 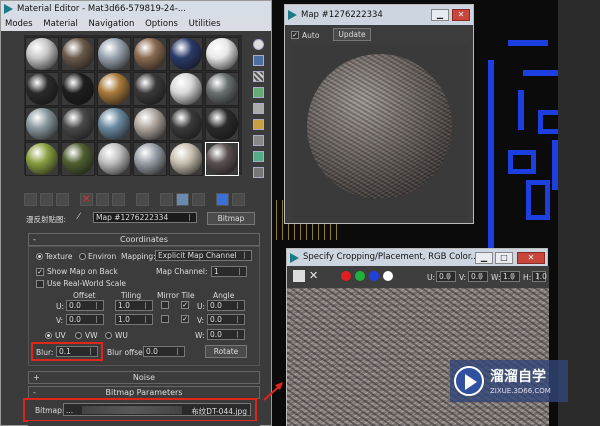 What do you see at coordinates (258, 172) in the screenshot?
I see `material-navigator-icon` at bounding box center [258, 172].